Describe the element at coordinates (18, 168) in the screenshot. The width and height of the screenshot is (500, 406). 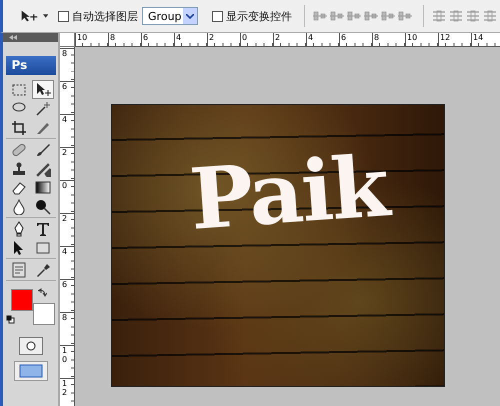
I see `stamp-icon` at that location.